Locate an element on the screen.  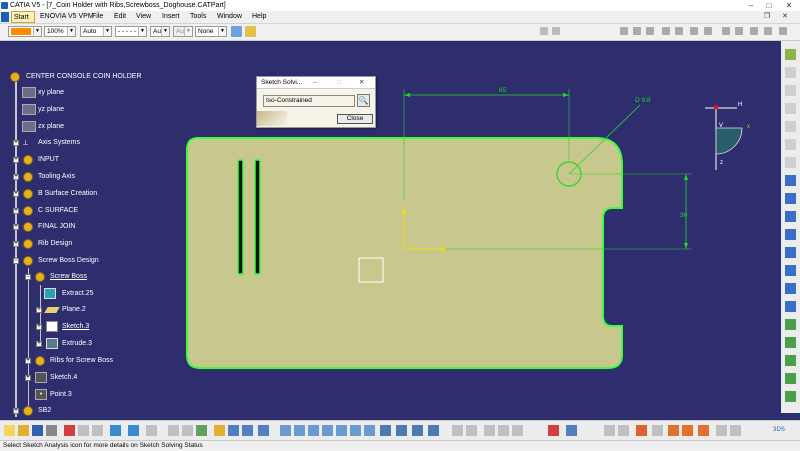
toolbar-icon-e is located at coordinates (650, 31).